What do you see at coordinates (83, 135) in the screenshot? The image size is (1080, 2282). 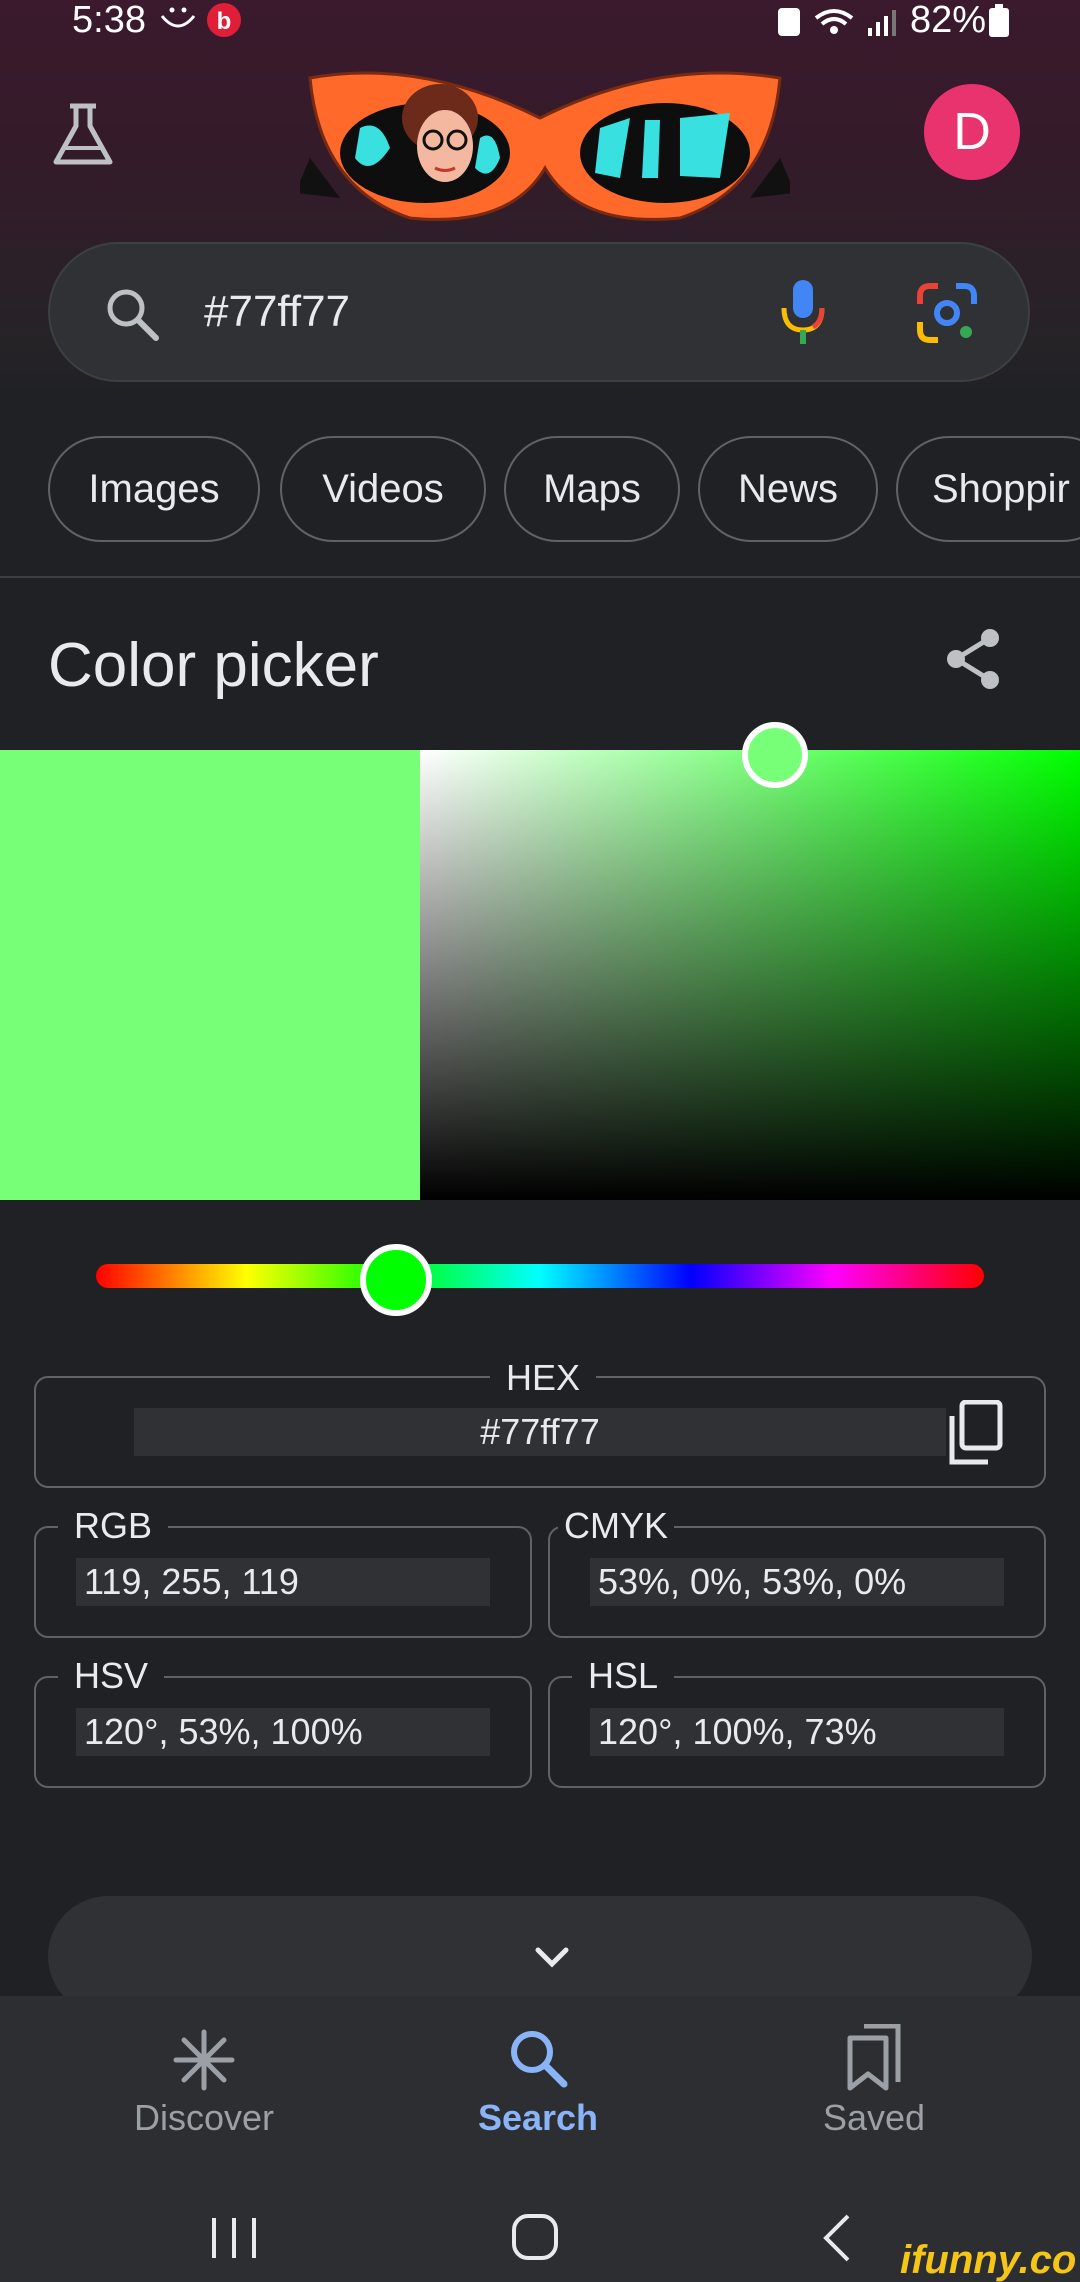 I see `labs-flask-icon` at bounding box center [83, 135].